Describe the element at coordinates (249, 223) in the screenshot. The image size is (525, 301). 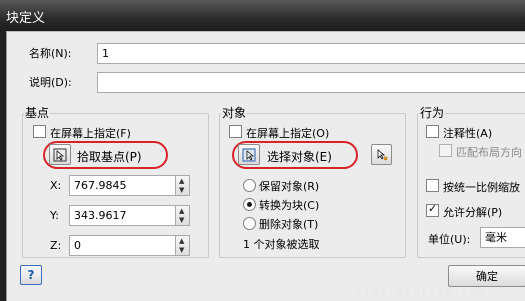
I see `delete-radio` at that location.